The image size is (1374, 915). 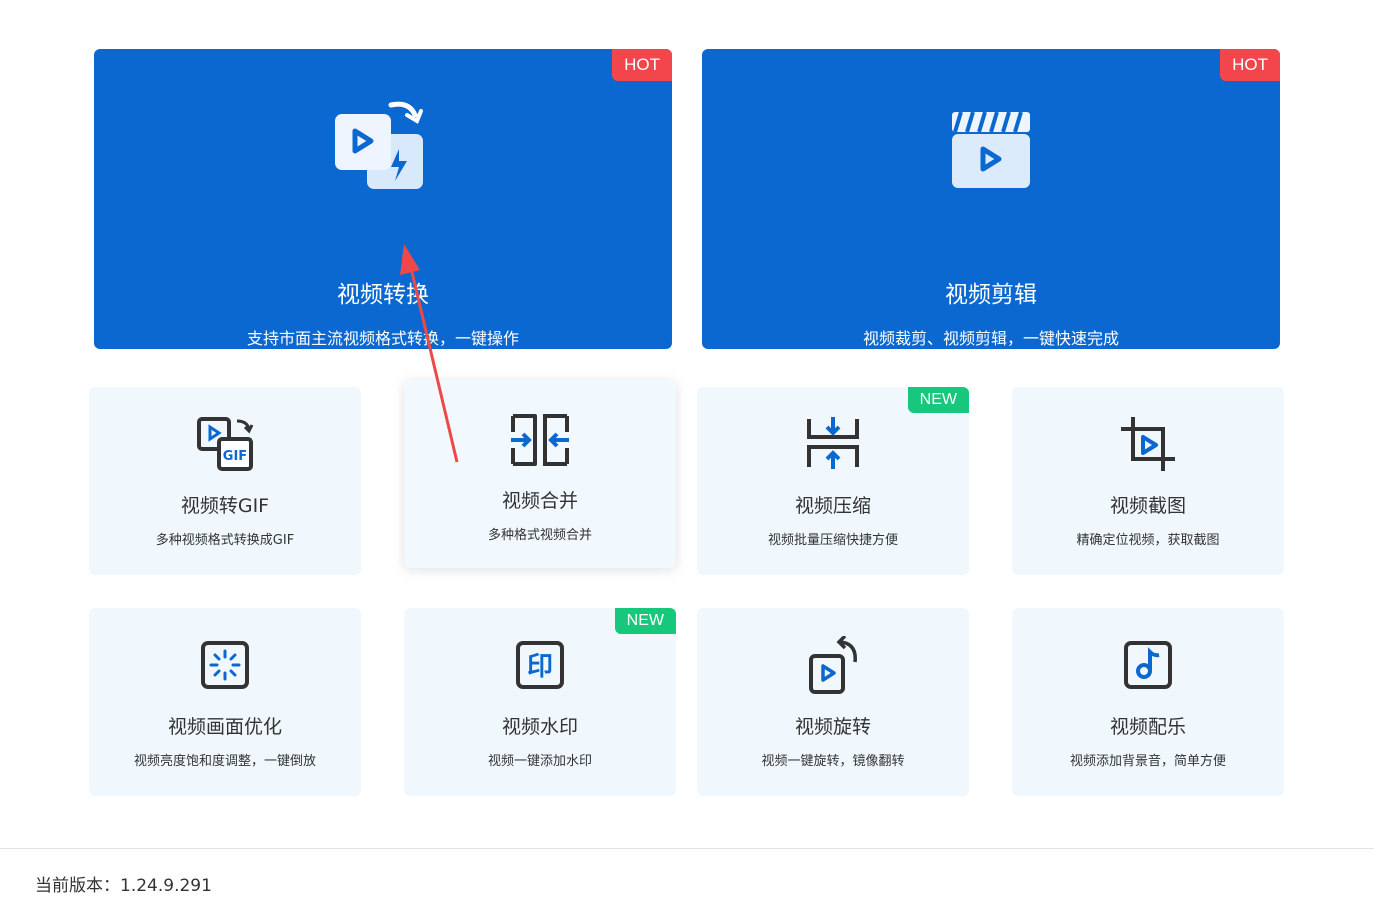 I want to click on video-convert-icon, so click(x=379, y=145).